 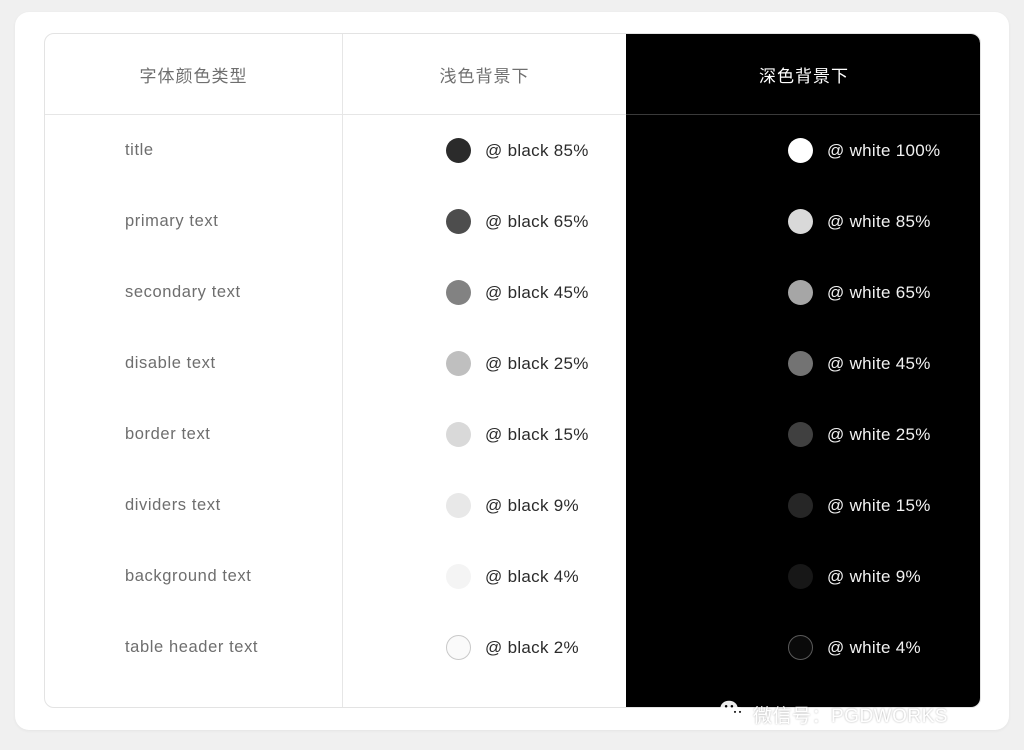 What do you see at coordinates (484, 647) in the screenshot?
I see `light-token-cell: @ black 2%` at bounding box center [484, 647].